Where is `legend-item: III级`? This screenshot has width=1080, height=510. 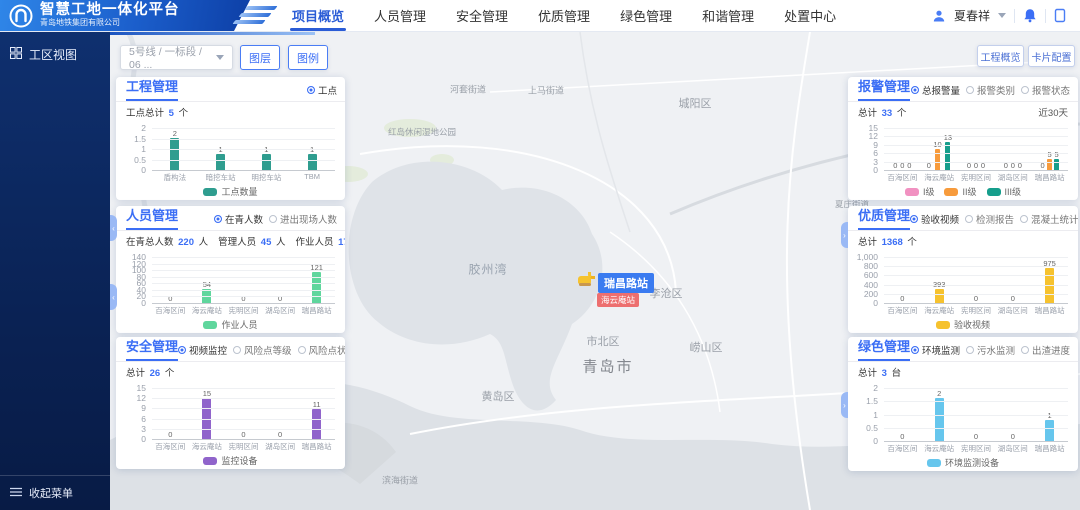 legend-item: III级 is located at coordinates (1003, 191).